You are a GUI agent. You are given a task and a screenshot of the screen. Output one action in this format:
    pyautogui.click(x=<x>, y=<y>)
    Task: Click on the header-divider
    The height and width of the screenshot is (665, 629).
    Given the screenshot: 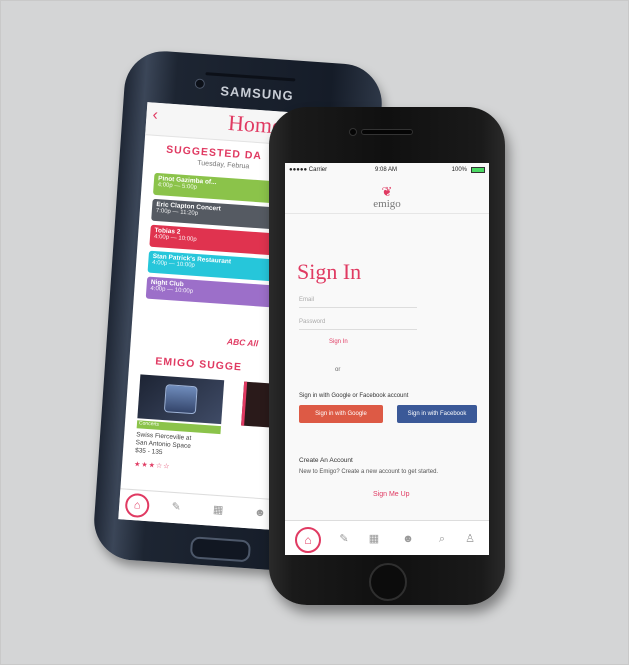 What is the action you would take?
    pyautogui.click(x=387, y=213)
    